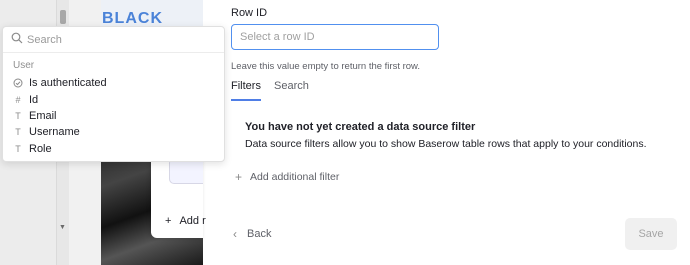 The width and height of the screenshot is (690, 265). I want to click on dropdown-item-role: T Role, so click(32, 148).